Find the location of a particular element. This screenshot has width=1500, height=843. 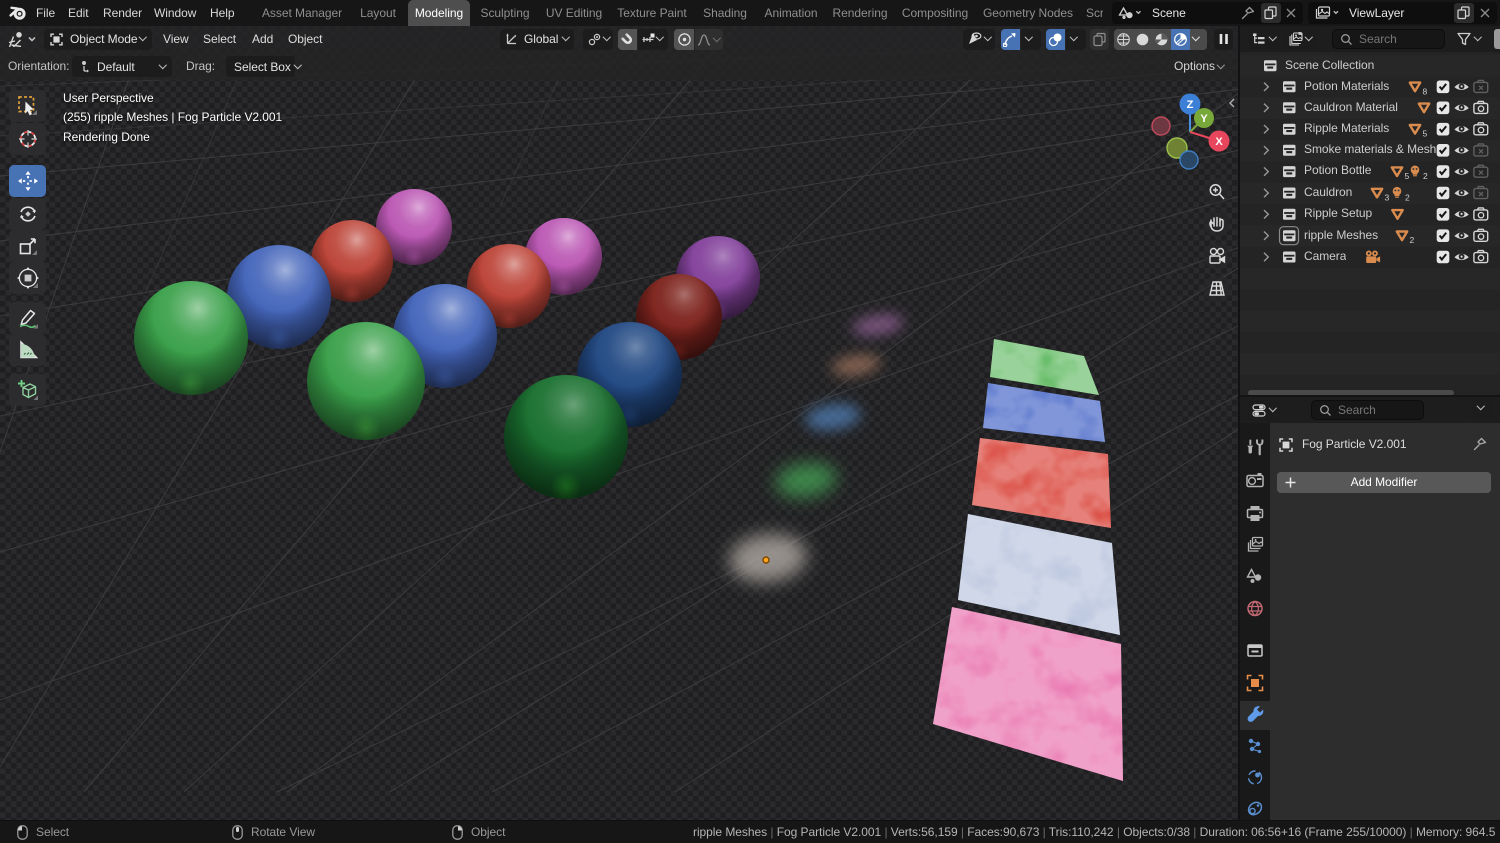

svg-text: 3 is located at coordinates (1387, 198).